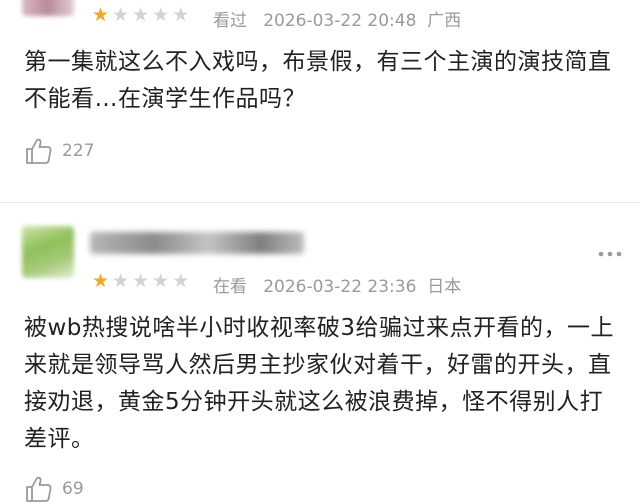 Image resolution: width=640 pixels, height=504 pixels. I want to click on watch-status: 在看, so click(230, 287).